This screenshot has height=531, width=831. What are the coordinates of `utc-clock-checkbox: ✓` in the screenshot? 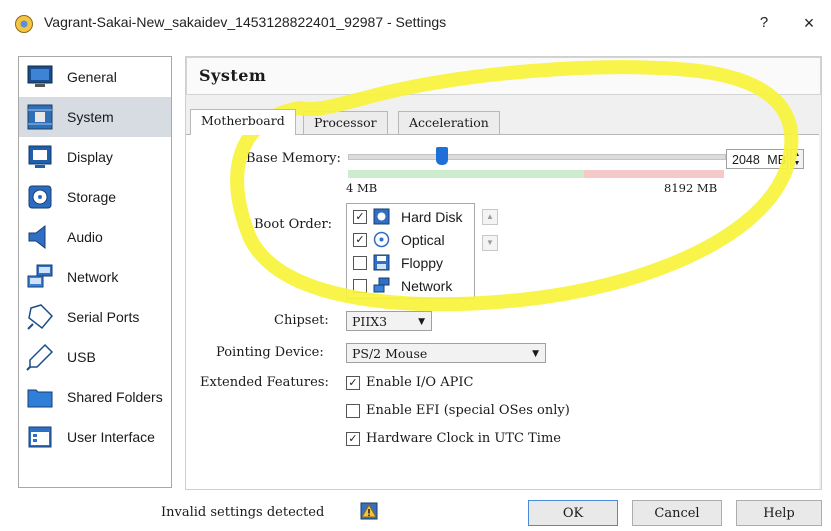 It's located at (353, 439).